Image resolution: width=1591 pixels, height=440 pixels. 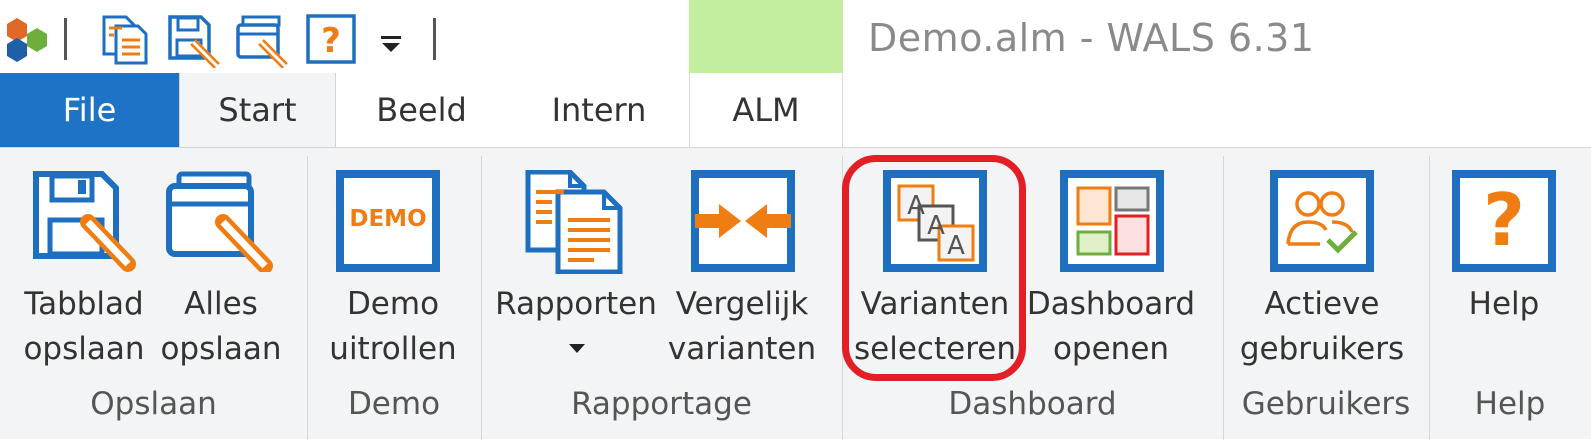 What do you see at coordinates (661, 404) in the screenshot?
I see `group-label-rapportage: Rapportage` at bounding box center [661, 404].